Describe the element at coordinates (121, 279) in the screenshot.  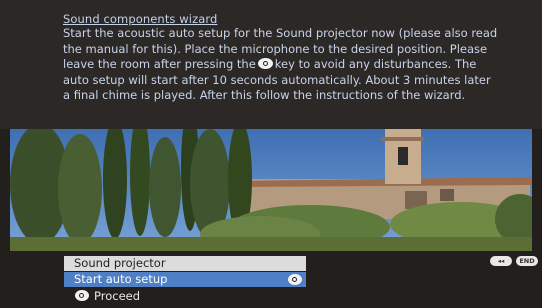
I see `menu-item-label: Start auto setup` at that location.